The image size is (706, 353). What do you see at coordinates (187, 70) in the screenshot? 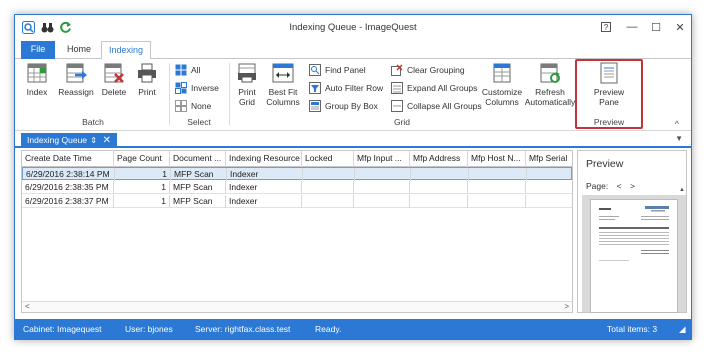
I see `select-all-button: All` at bounding box center [187, 70].